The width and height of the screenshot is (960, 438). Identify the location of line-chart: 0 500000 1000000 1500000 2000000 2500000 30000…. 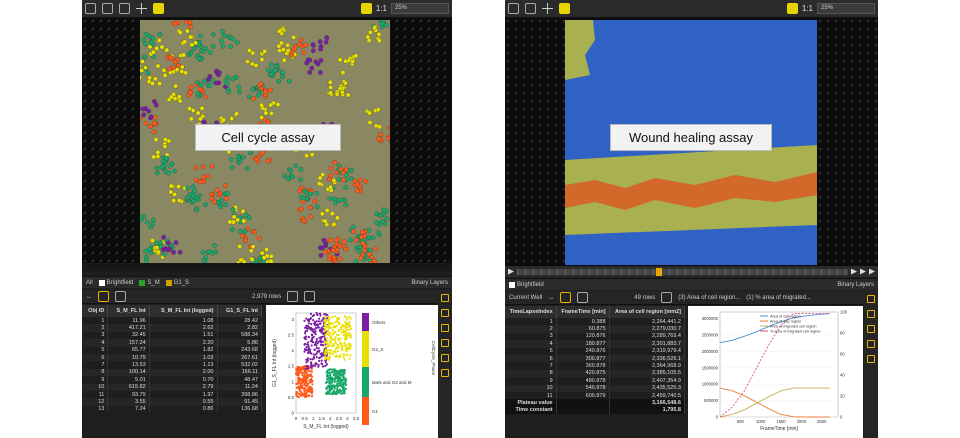
(775, 372).